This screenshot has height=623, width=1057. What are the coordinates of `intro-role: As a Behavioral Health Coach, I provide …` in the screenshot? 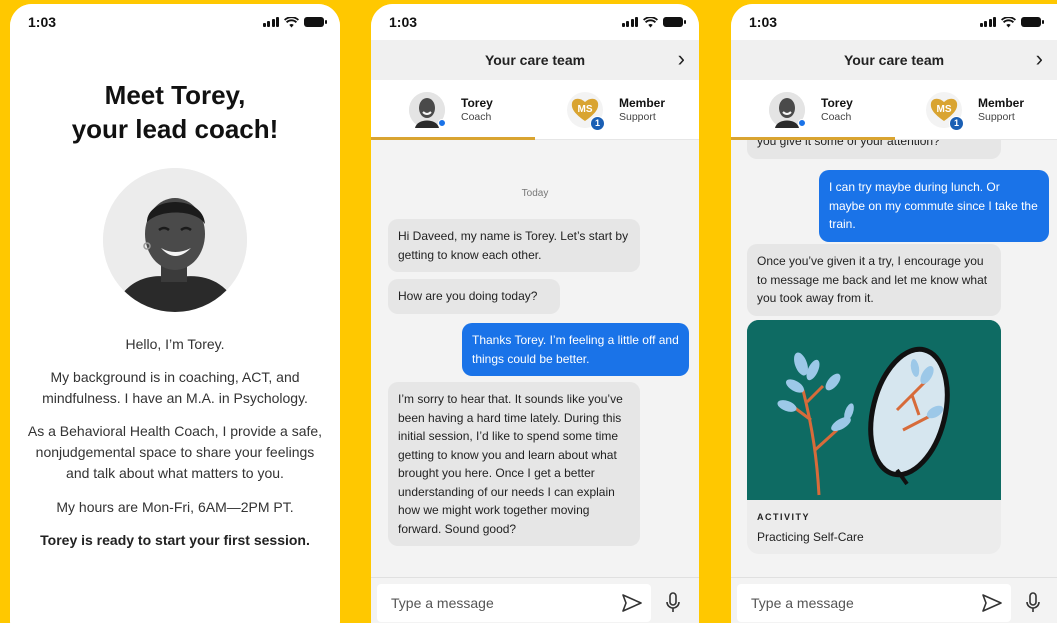 It's located at (175, 452).